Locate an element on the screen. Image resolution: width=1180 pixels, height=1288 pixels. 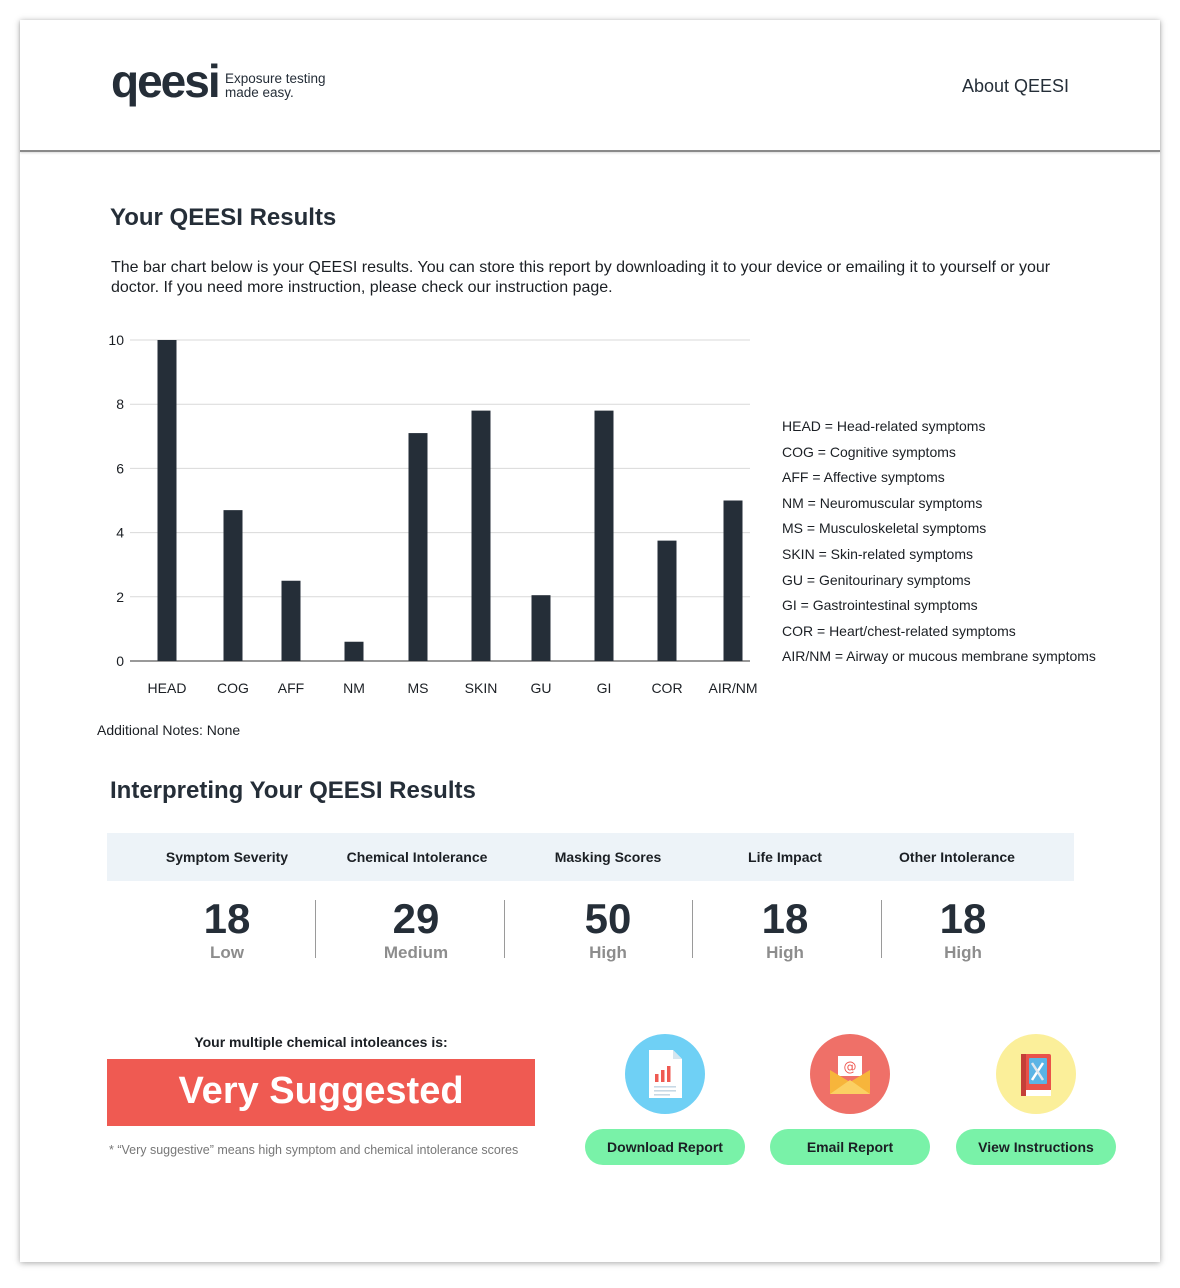
bar-nm is located at coordinates (354, 651).